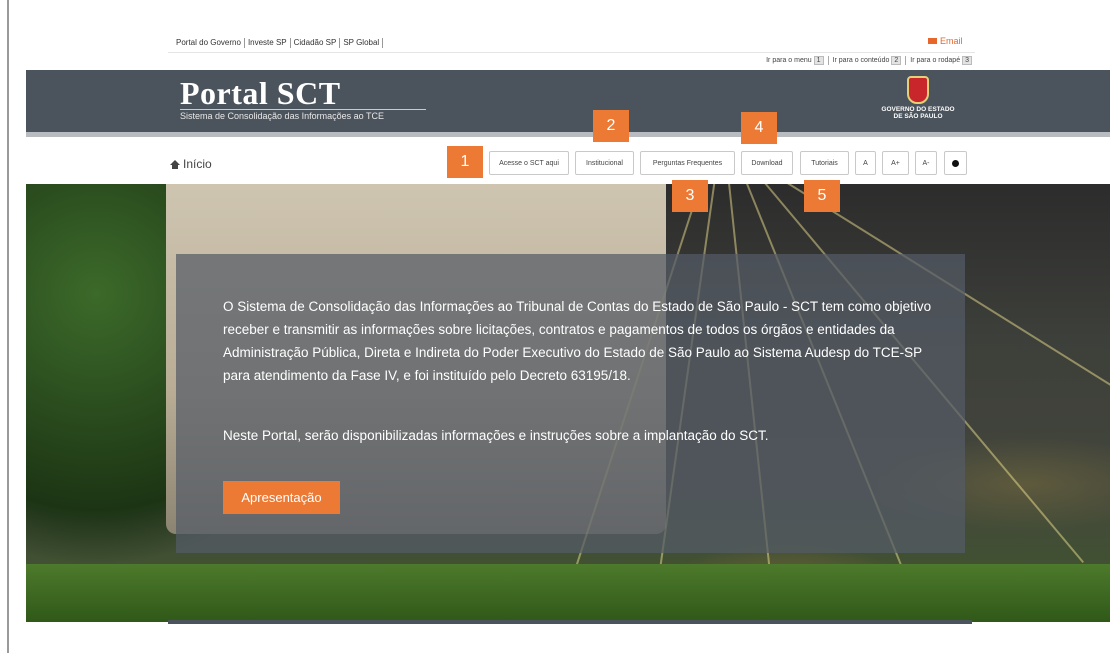 The height and width of the screenshot is (653, 1110). What do you see at coordinates (529, 163) in the screenshot?
I see `access-sct-button: Acesse o SCT aqui` at bounding box center [529, 163].